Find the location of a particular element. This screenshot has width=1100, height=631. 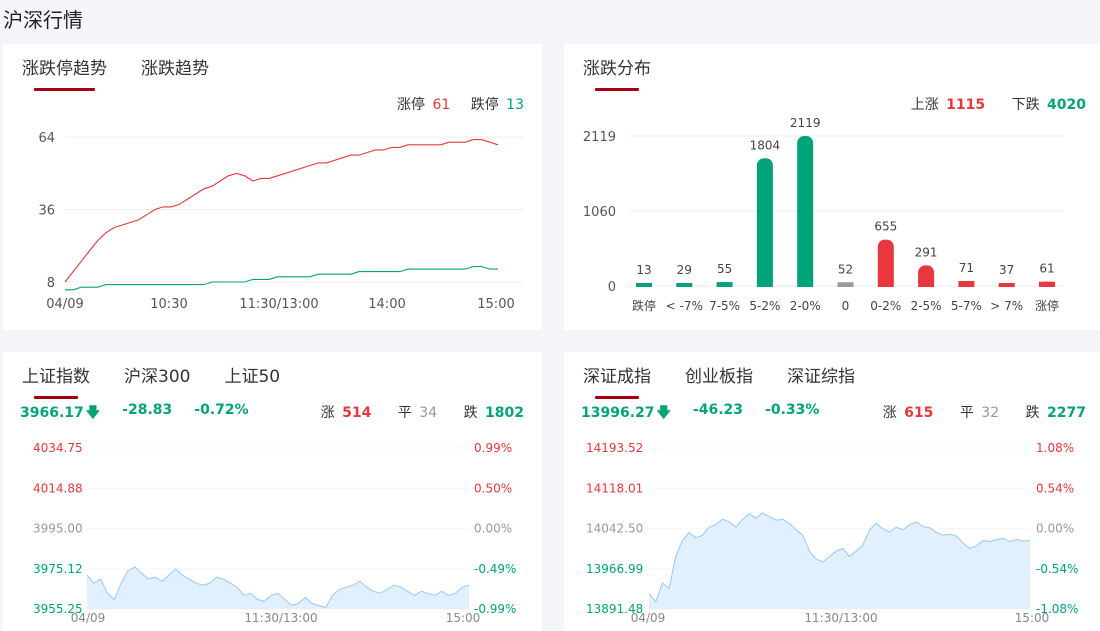

y-tick-left-label: 14118.01 is located at coordinates (614, 488).